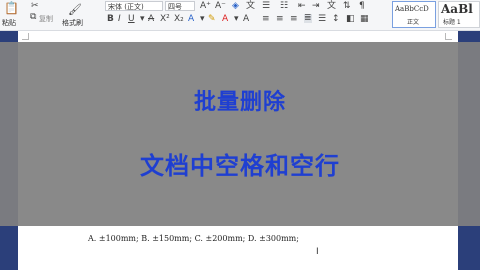  Describe the element at coordinates (175, 7) in the screenshot. I see `font-size-value: 四号` at that location.